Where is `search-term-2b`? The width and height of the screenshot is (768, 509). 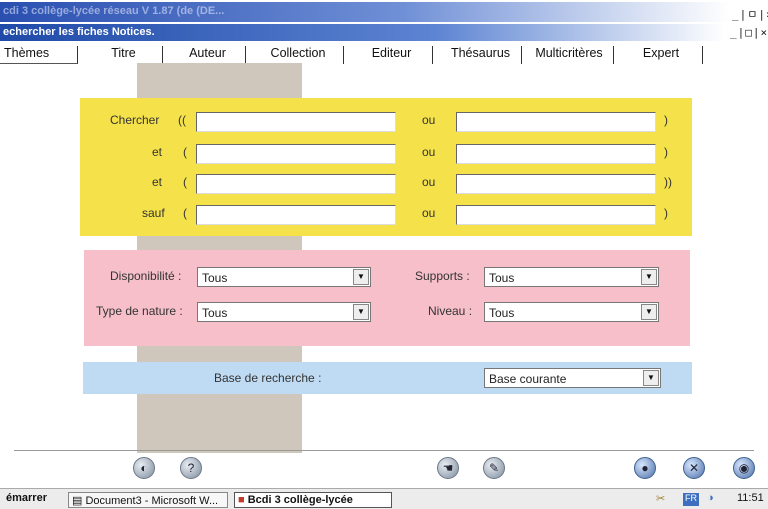 search-term-2b is located at coordinates (556, 154).